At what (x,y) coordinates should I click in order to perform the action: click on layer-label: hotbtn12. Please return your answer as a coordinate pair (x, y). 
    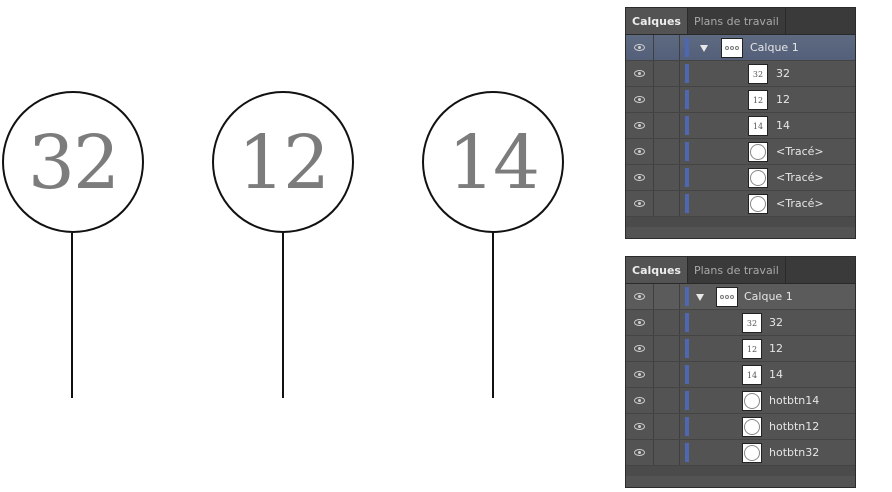
    Looking at the image, I should click on (794, 427).